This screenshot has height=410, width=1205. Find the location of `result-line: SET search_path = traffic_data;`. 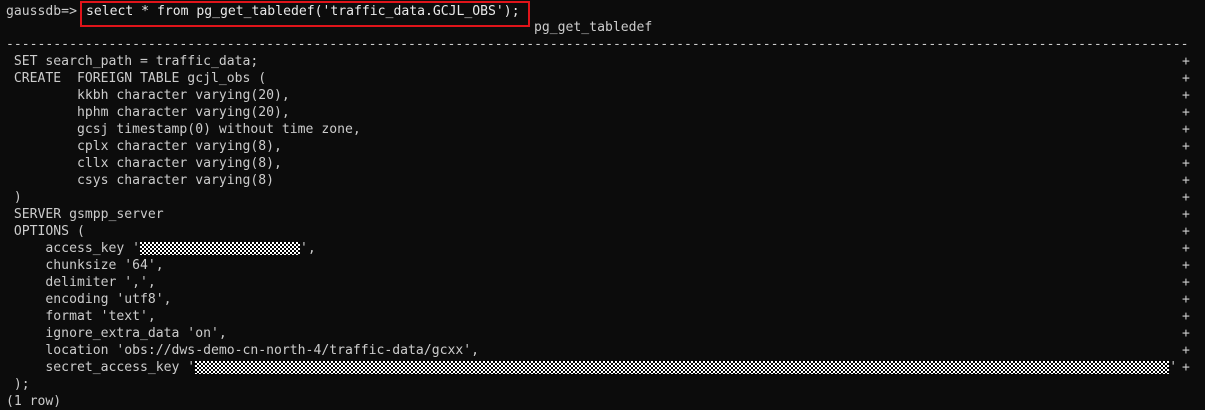

result-line: SET search_path = traffic_data; is located at coordinates (132, 61).